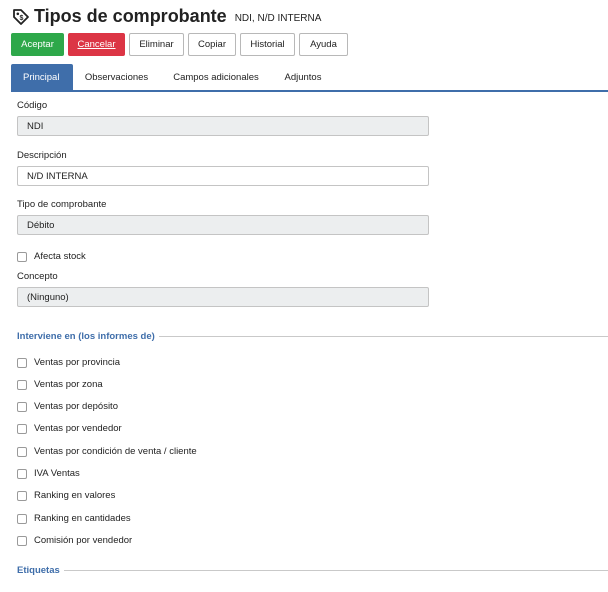 This screenshot has height=592, width=608. I want to click on codigo-label: Código, so click(32, 105).